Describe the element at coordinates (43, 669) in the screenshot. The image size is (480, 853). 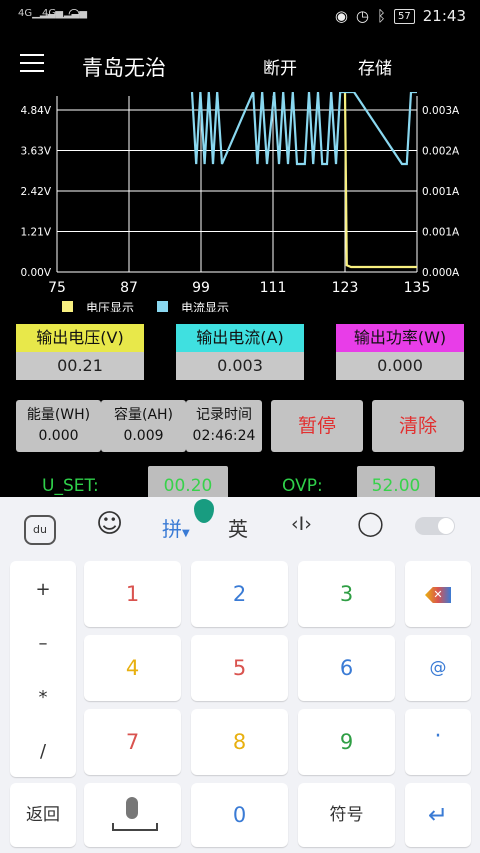
I see `symbol-column: + – * /` at that location.